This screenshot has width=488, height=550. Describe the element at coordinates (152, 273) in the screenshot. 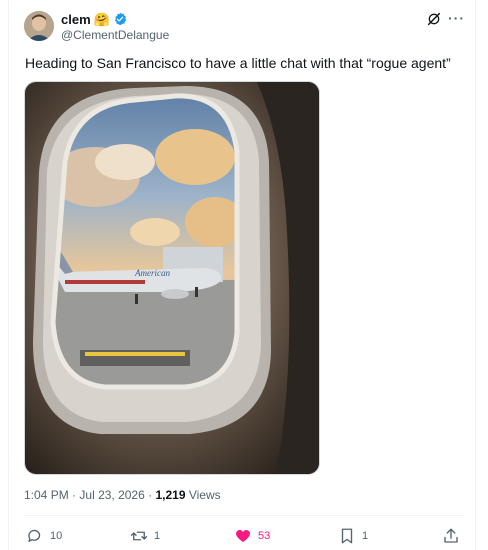

I see `svg-text: American` at that location.